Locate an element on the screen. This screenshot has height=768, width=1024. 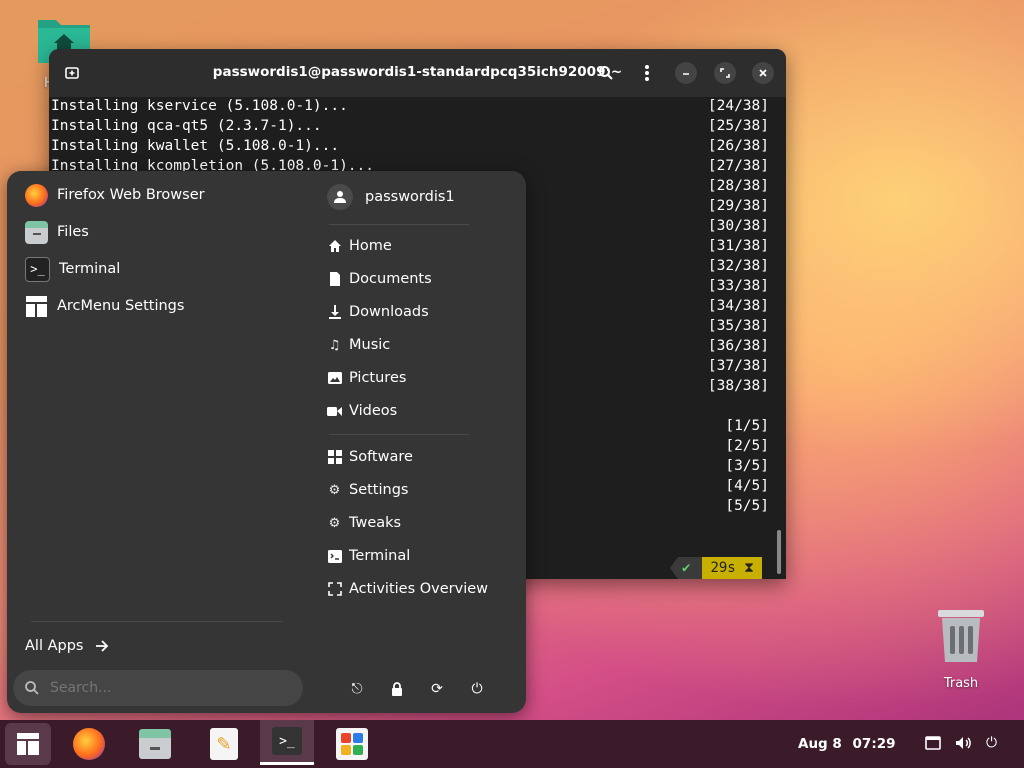
all-apps-button: All Apps is located at coordinates (67, 646).